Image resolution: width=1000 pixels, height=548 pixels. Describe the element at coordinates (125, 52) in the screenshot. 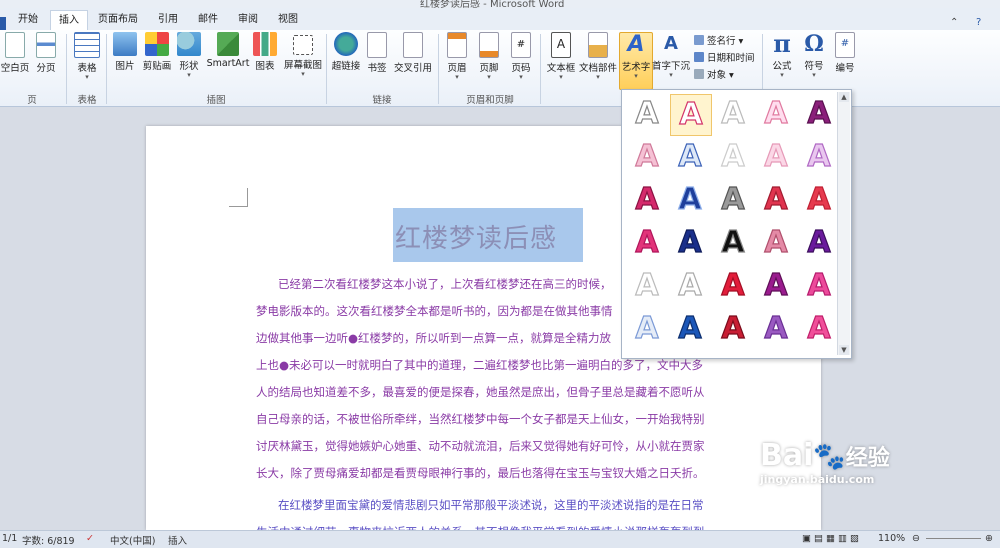

I see `picture-button: 图片` at that location.